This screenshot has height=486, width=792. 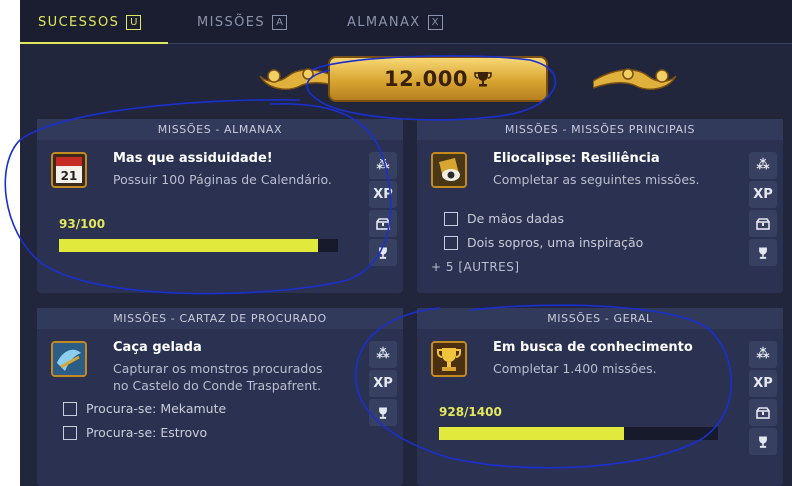 I want to click on card-category: MISSÕES - GERAL, so click(x=600, y=318).